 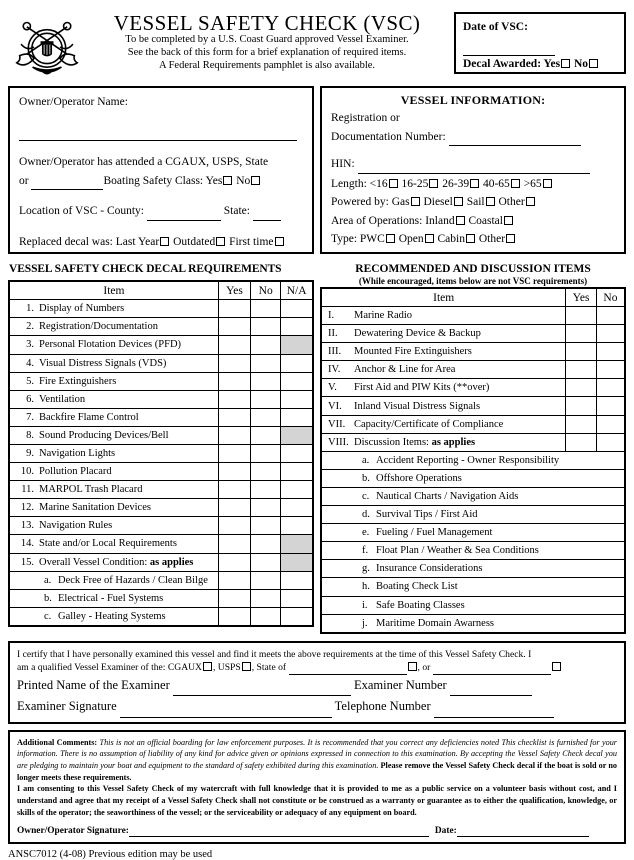 I want to click on location-state-input, so click(x=266, y=212).